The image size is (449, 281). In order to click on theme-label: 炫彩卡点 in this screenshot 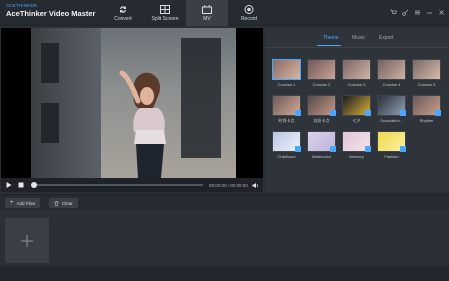, I will do `click(321, 120)`.